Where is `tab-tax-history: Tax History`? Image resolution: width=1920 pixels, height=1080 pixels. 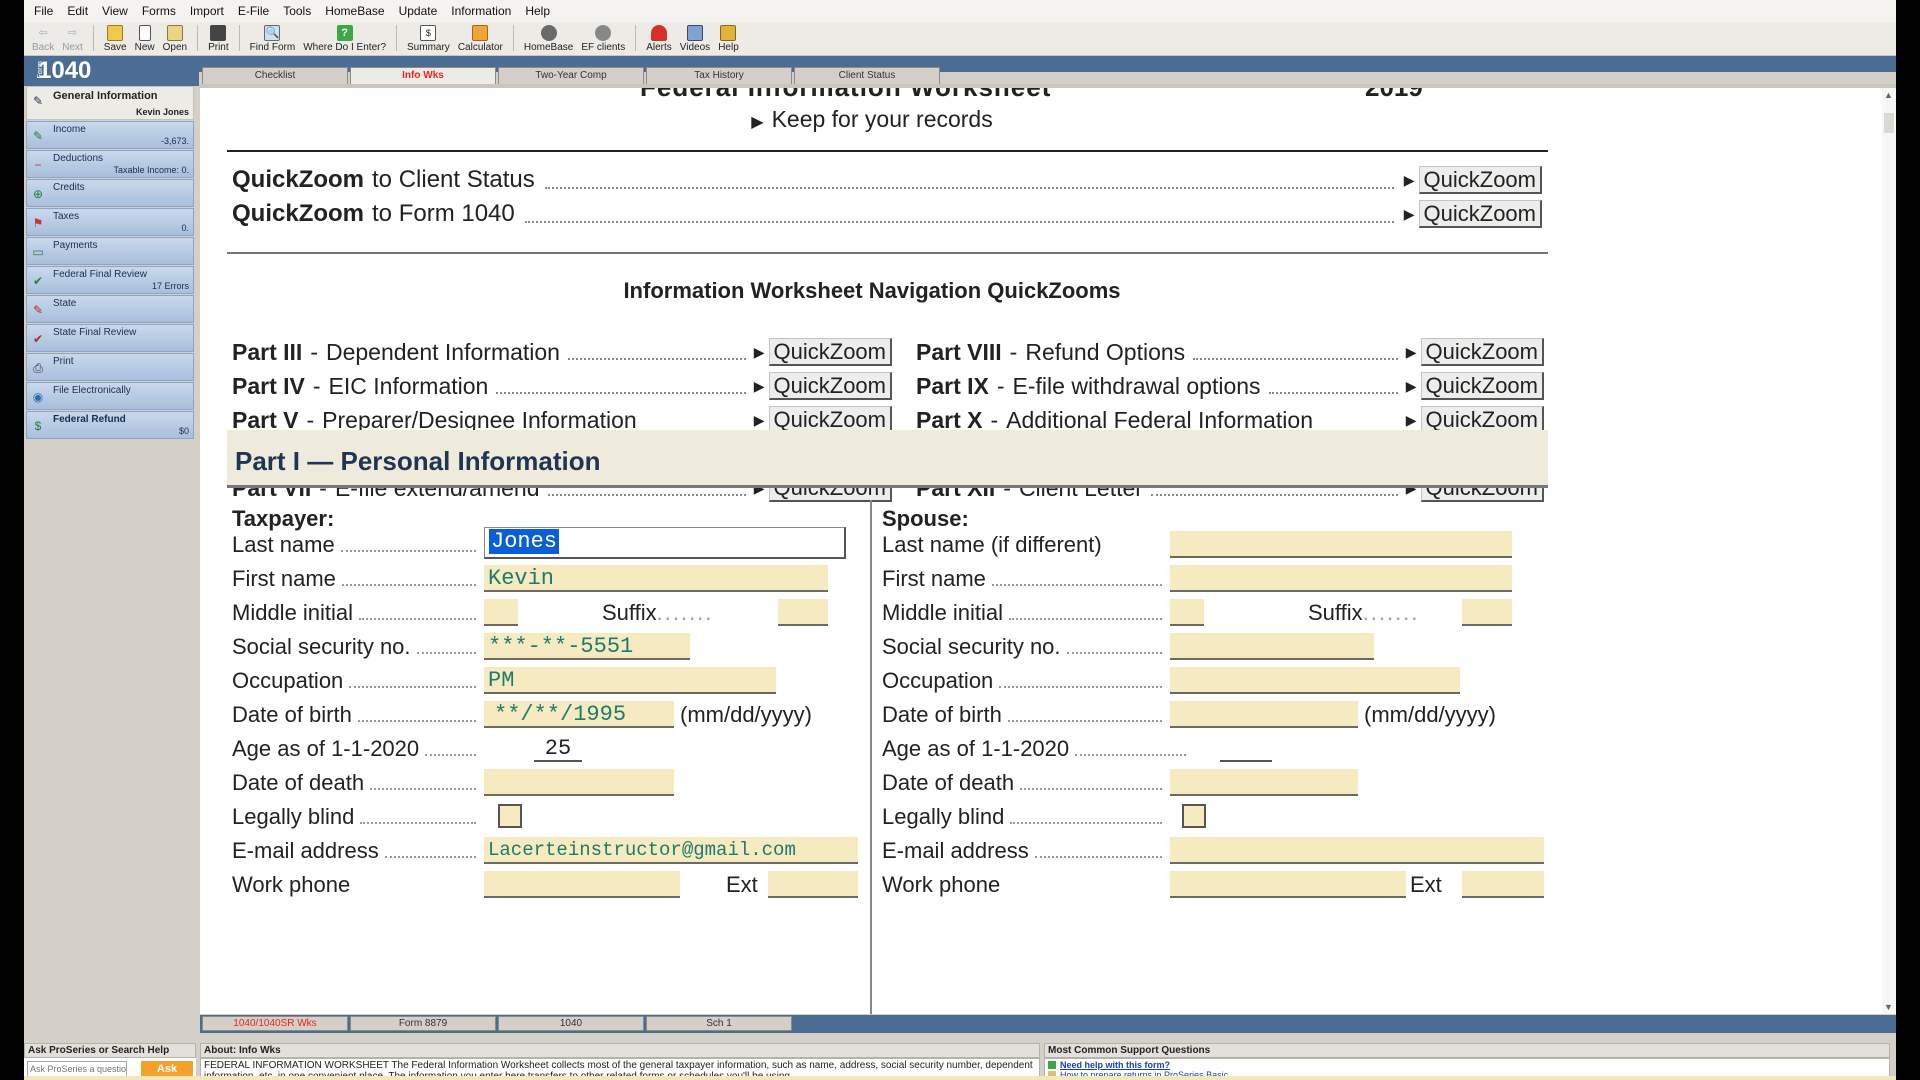
tab-tax-history: Tax History is located at coordinates (719, 75).